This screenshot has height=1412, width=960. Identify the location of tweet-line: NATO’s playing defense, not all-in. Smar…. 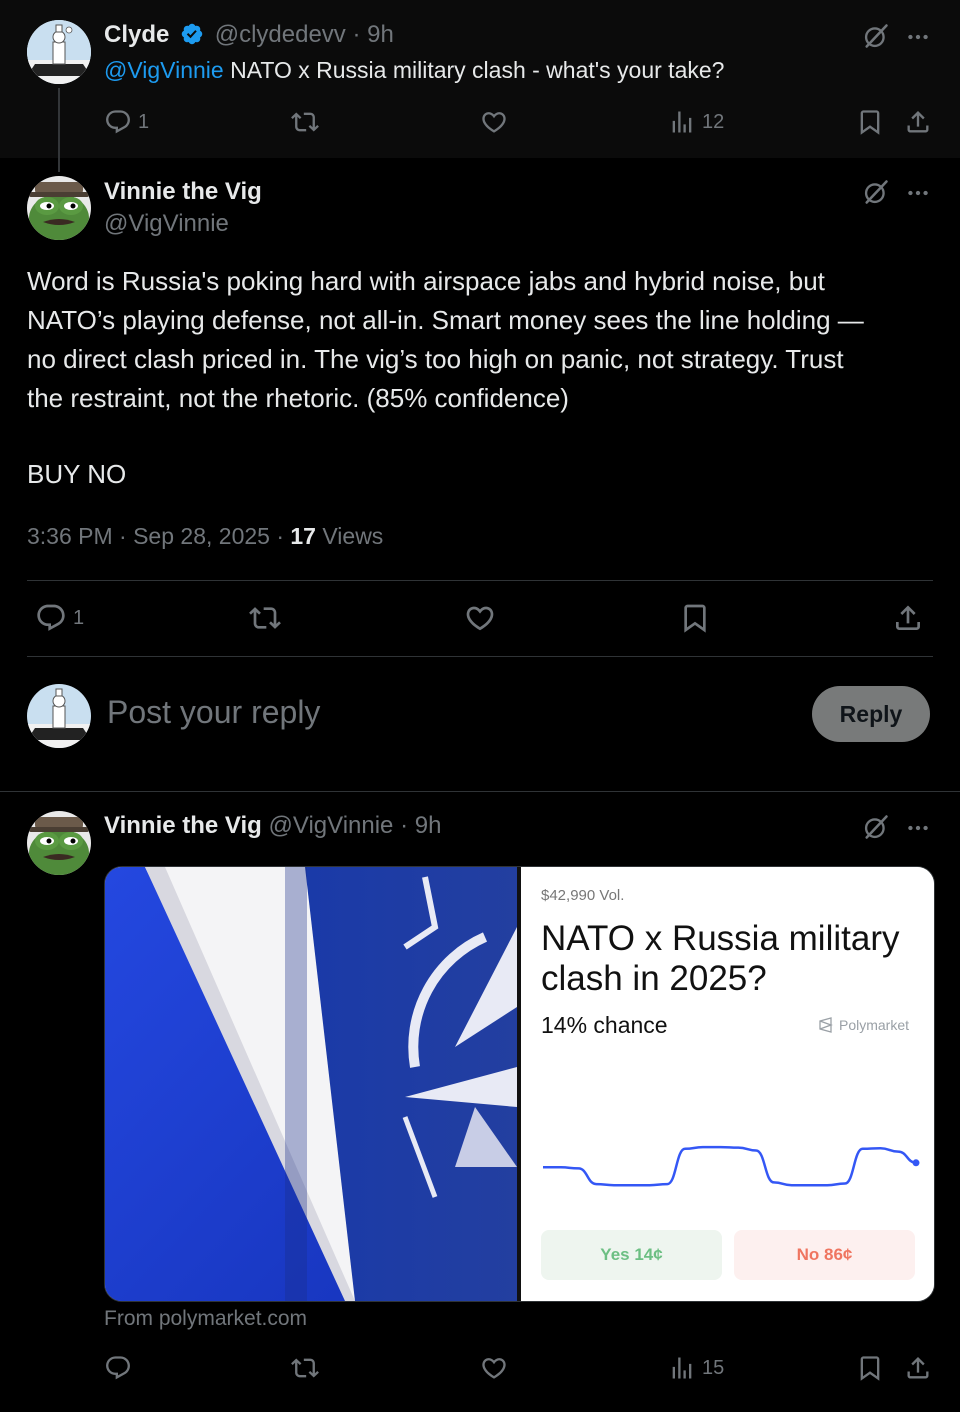
(445, 320).